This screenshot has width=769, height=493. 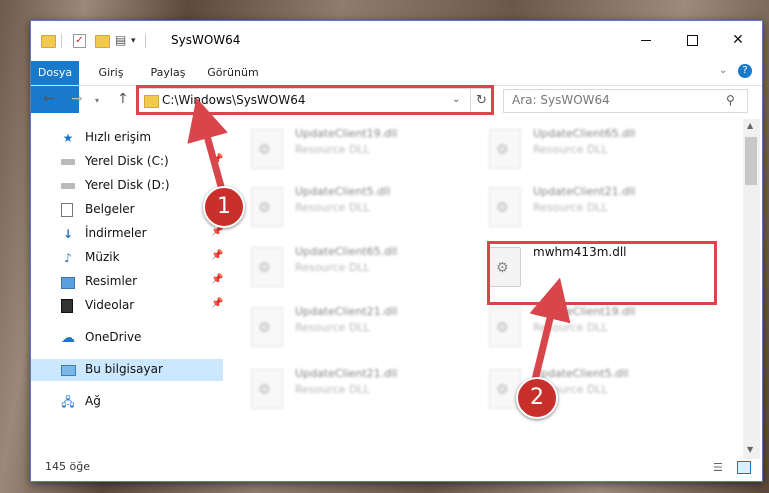 What do you see at coordinates (750, 125) in the screenshot?
I see `scroll-up-icon: ▲` at bounding box center [750, 125].